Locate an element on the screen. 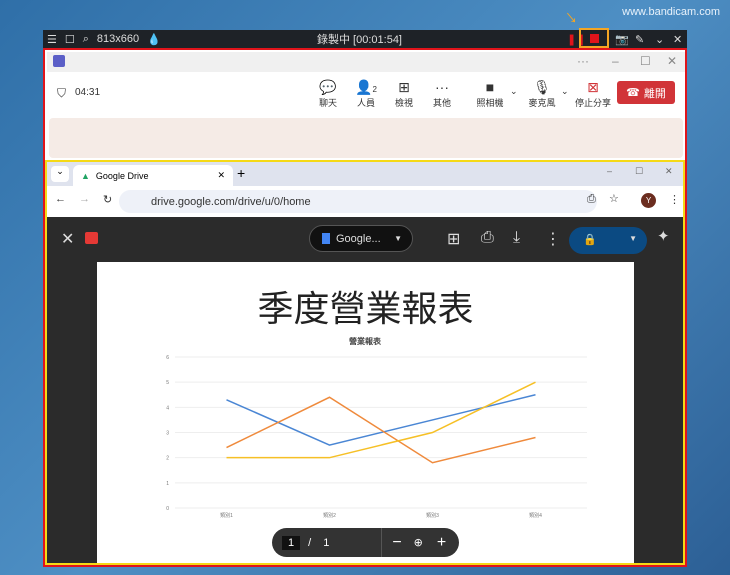 This screenshot has height=575, width=730. teams-titlebar: ··· – ☐ ✕ is located at coordinates (366, 62).